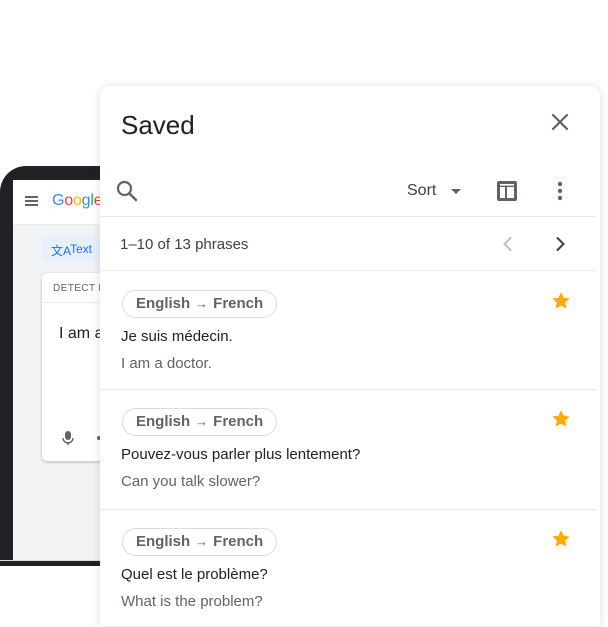  What do you see at coordinates (350, 191) in the screenshot?
I see `panel-toolbar: Sort` at bounding box center [350, 191].